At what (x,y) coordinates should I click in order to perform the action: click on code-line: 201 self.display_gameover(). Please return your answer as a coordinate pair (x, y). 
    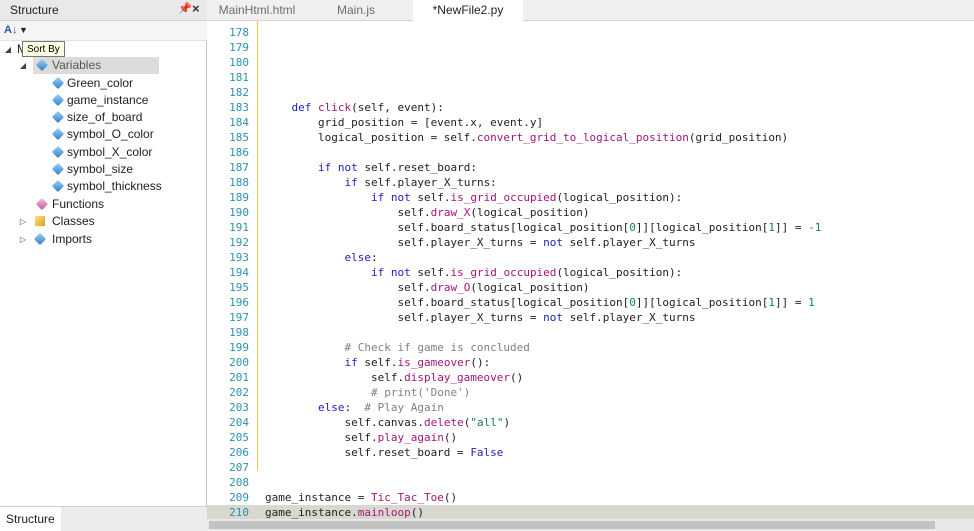
    Looking at the image, I should click on (590, 377).